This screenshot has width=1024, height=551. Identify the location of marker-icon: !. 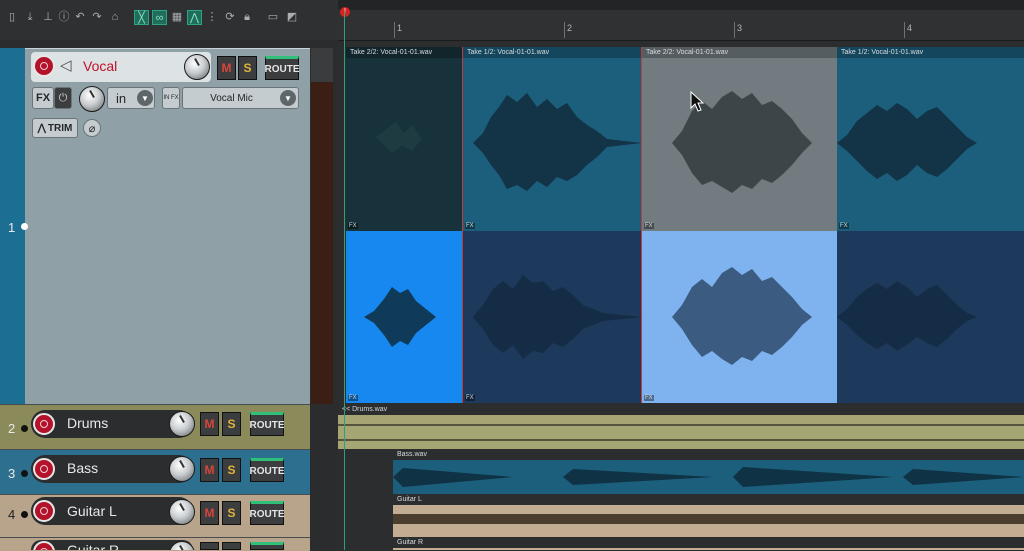
(345, 12).